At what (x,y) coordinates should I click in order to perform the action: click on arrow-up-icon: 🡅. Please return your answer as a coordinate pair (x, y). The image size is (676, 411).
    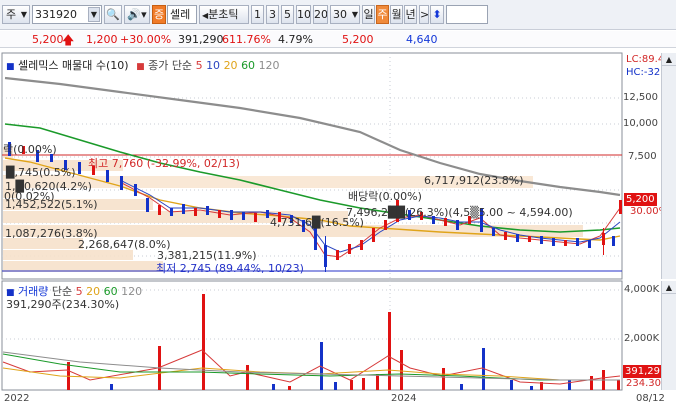
    Looking at the image, I should click on (68, 40).